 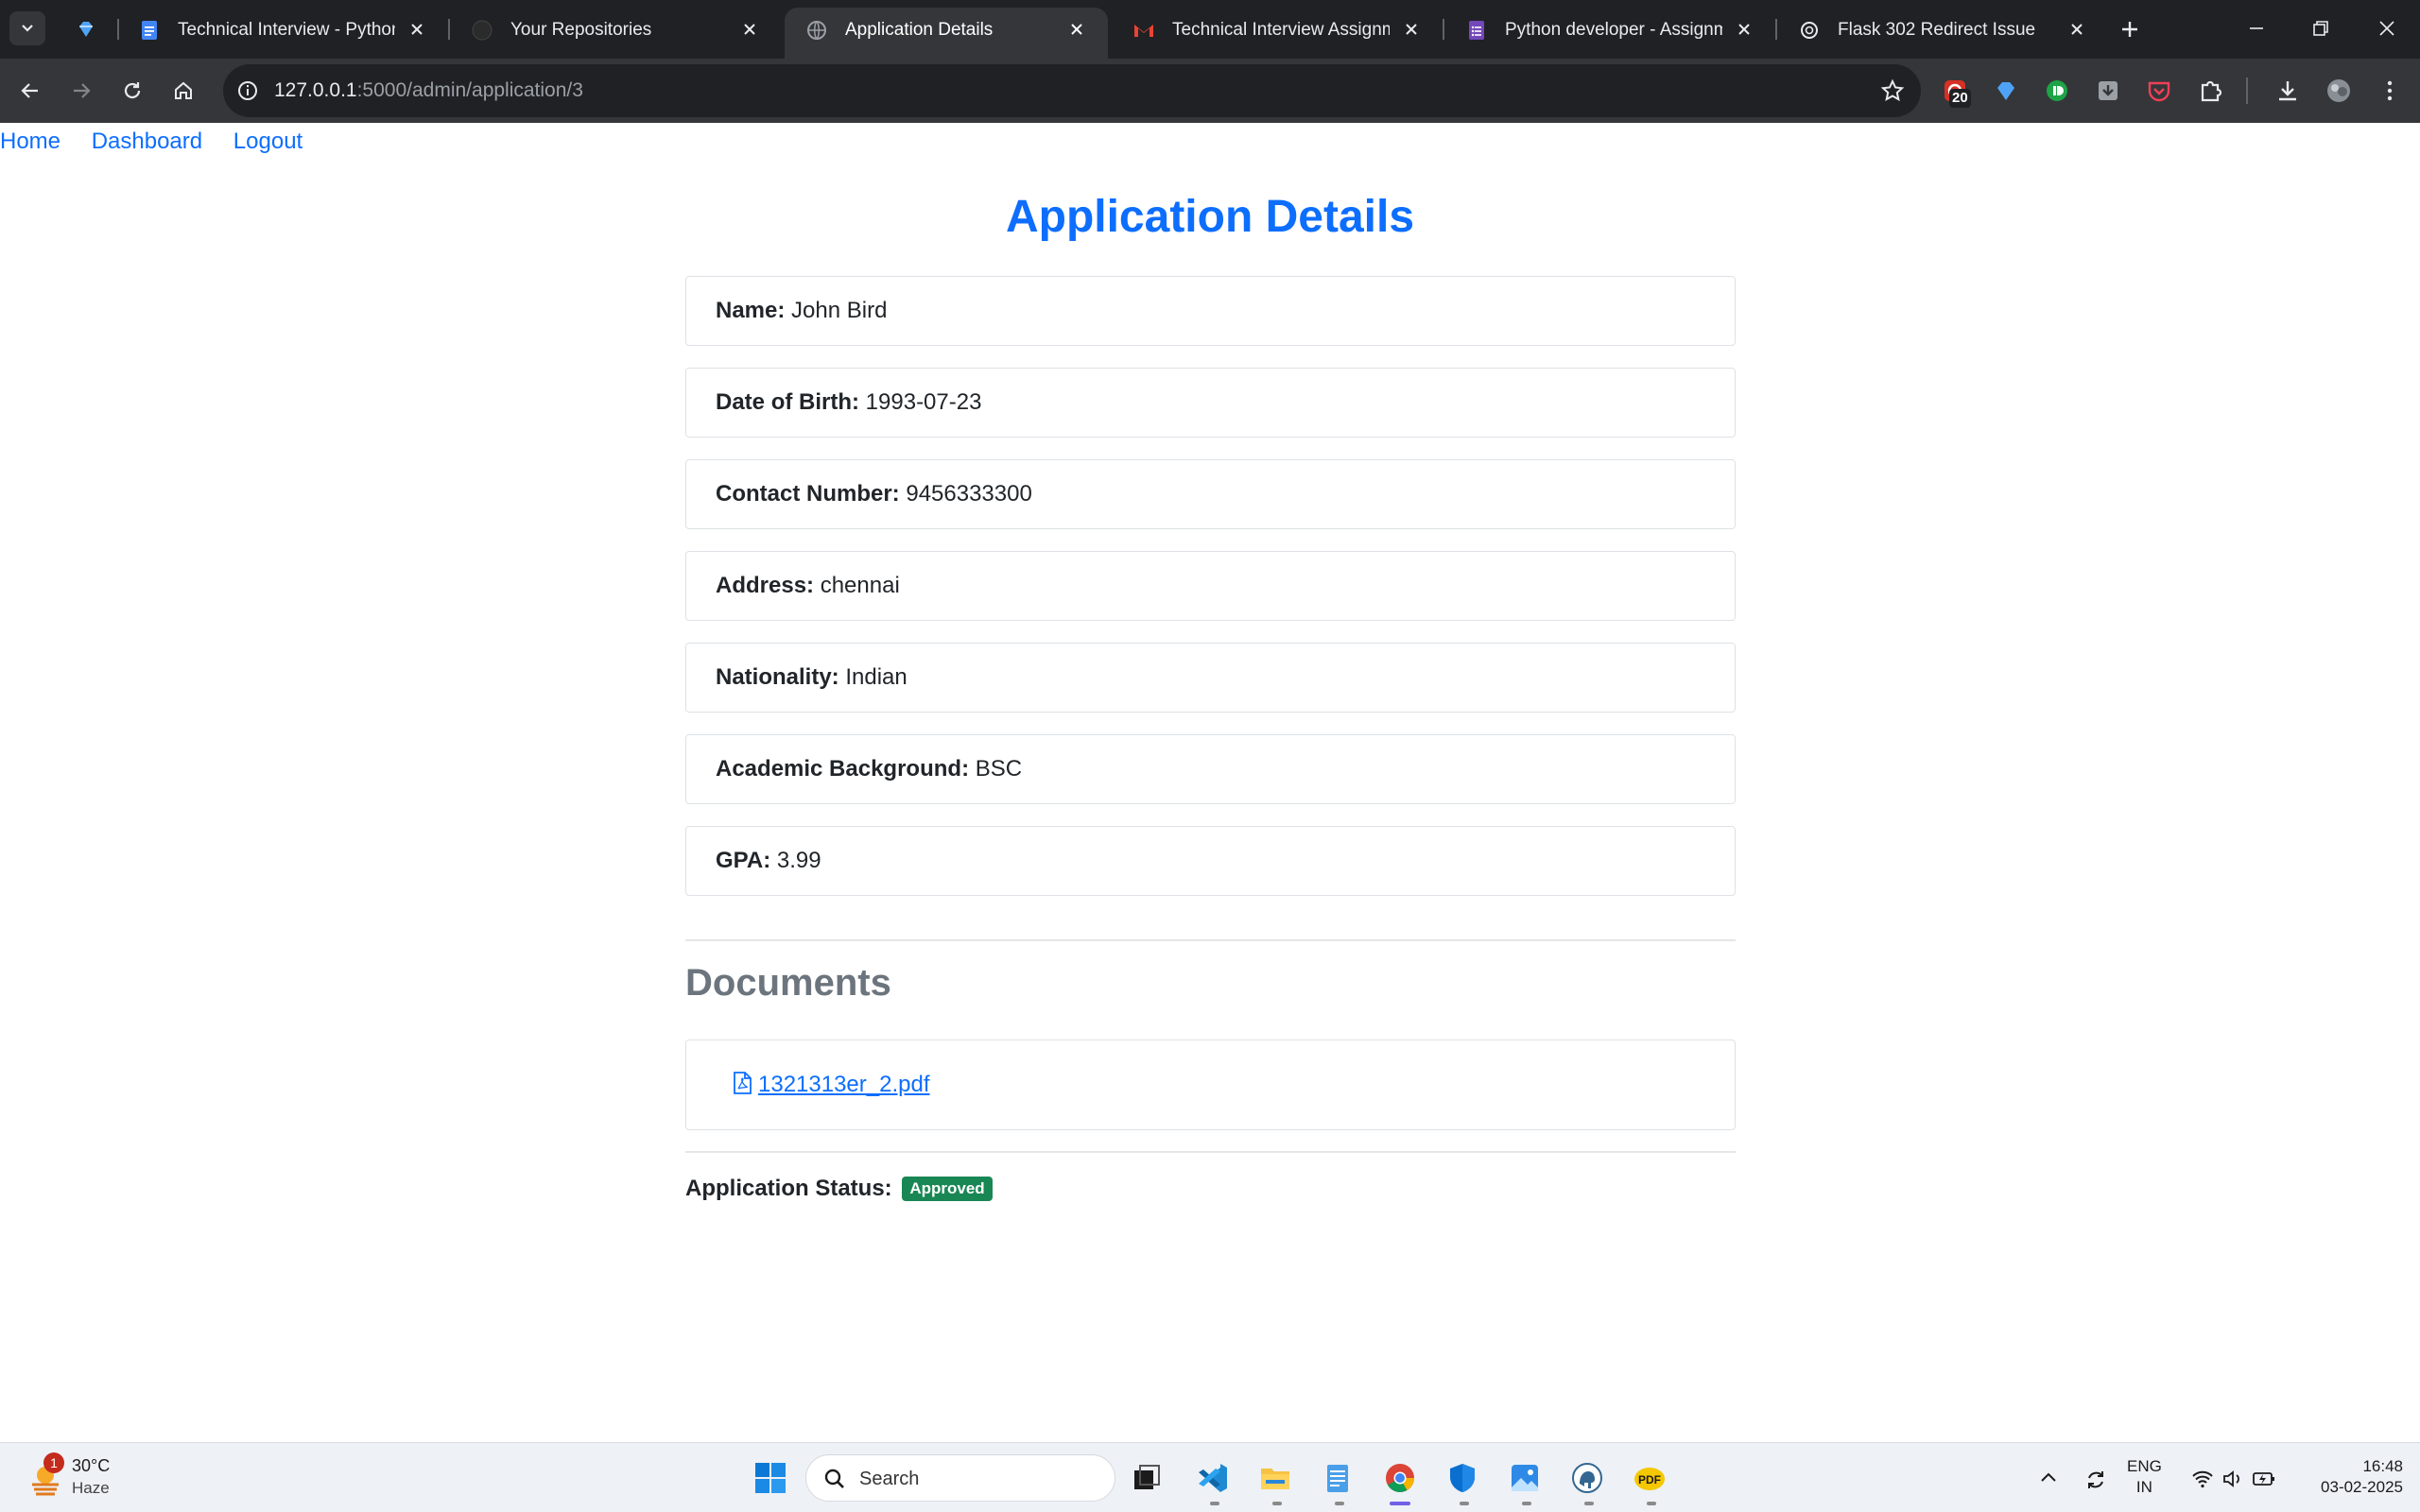 I want to click on taskbar-app-file-explorer, so click(x=1275, y=1478).